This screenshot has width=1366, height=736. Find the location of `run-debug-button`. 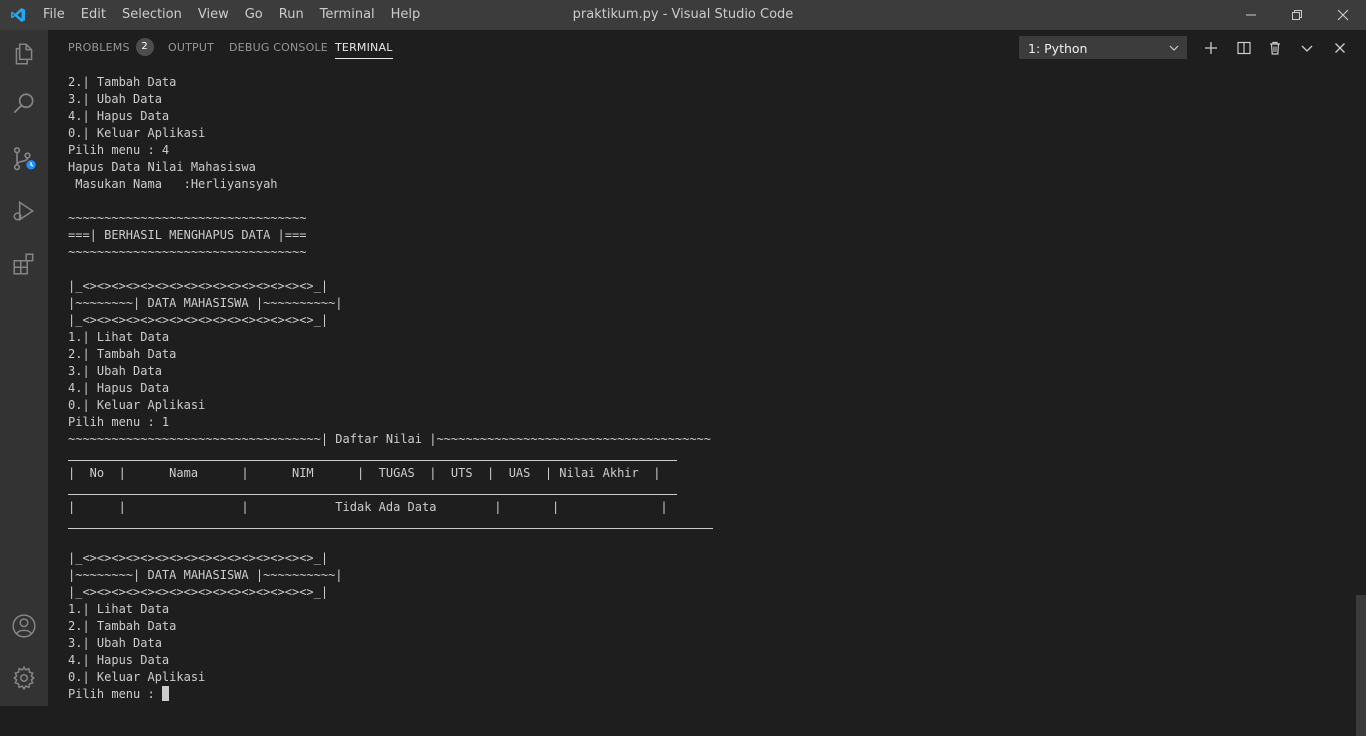

run-debug-button is located at coordinates (24, 211).